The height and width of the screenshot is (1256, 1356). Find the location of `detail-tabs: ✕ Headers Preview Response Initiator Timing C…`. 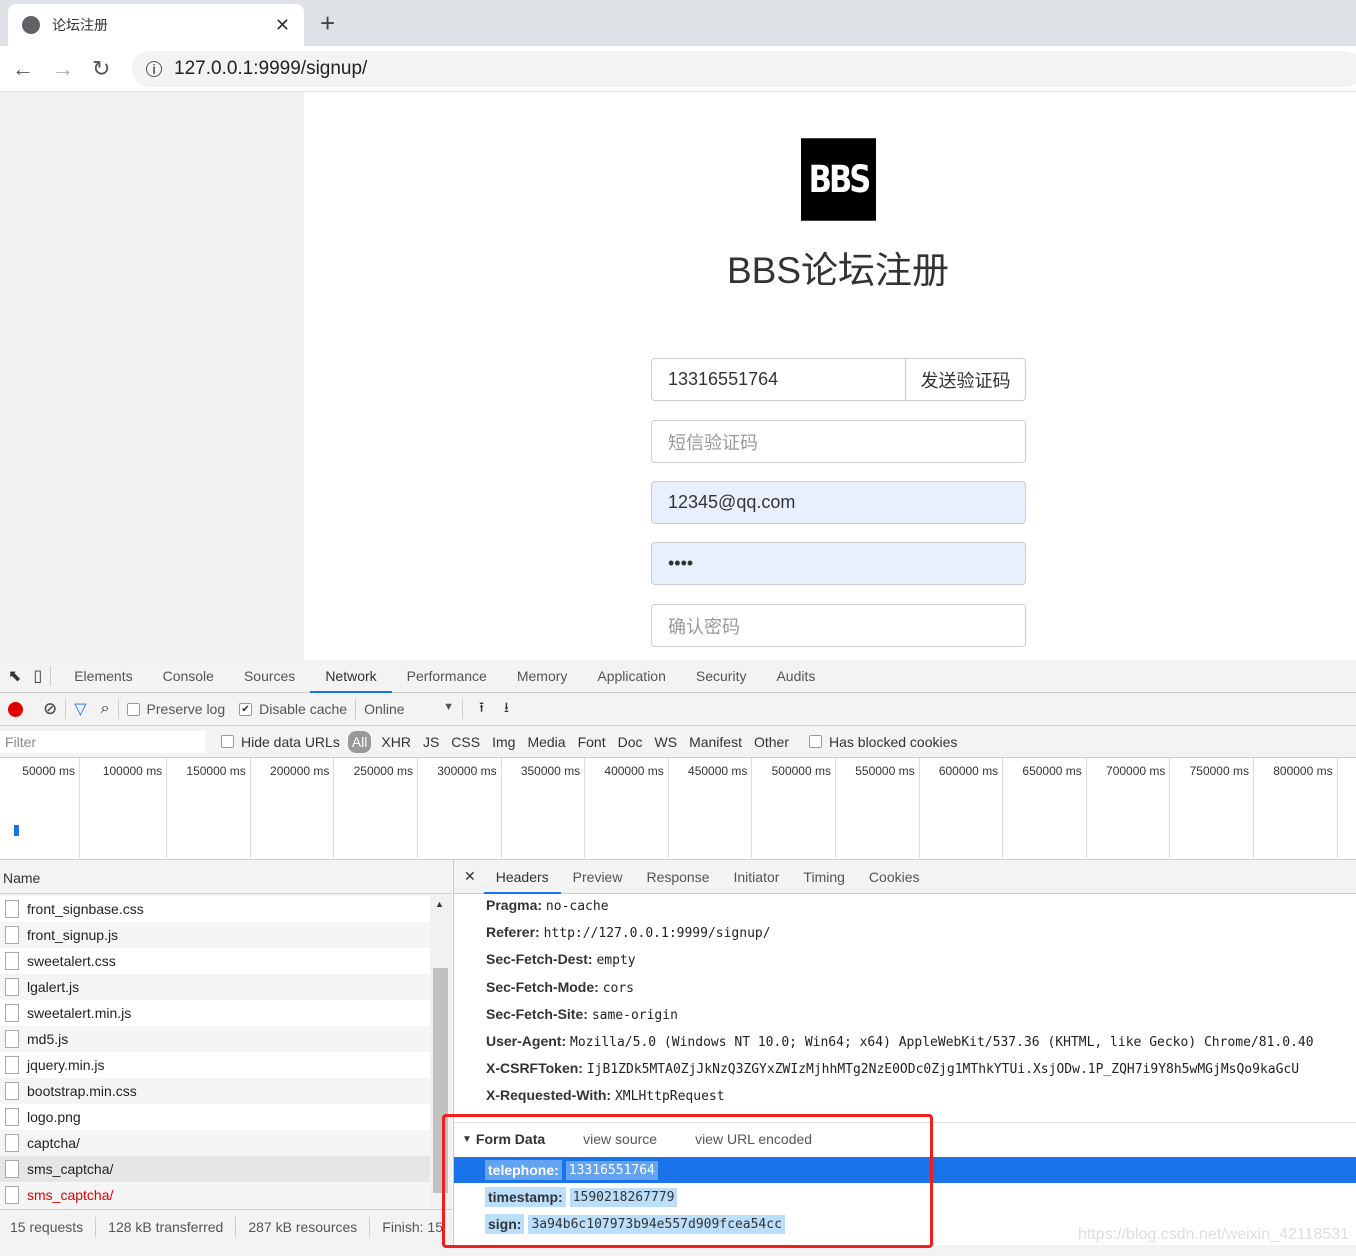

detail-tabs: ✕ Headers Preview Response Initiator Timing C… is located at coordinates (905, 877).